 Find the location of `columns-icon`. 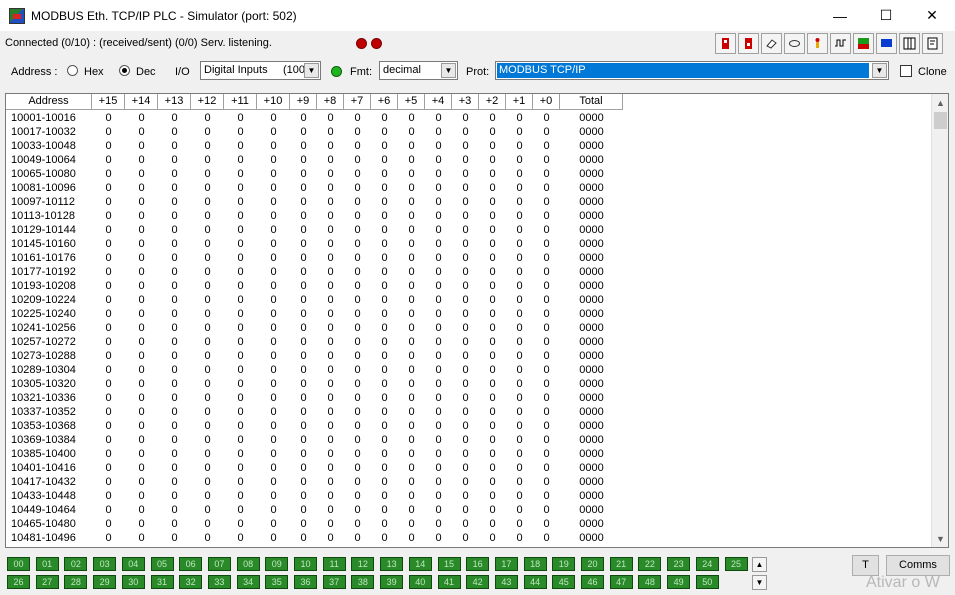

columns-icon is located at coordinates (909, 43).